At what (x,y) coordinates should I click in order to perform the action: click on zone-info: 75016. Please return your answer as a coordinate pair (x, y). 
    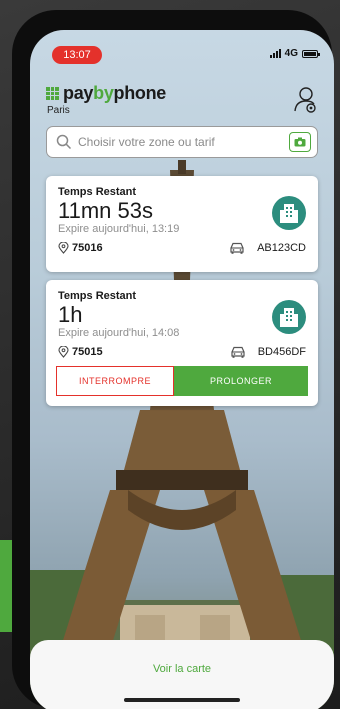
    Looking at the image, I should click on (80, 248).